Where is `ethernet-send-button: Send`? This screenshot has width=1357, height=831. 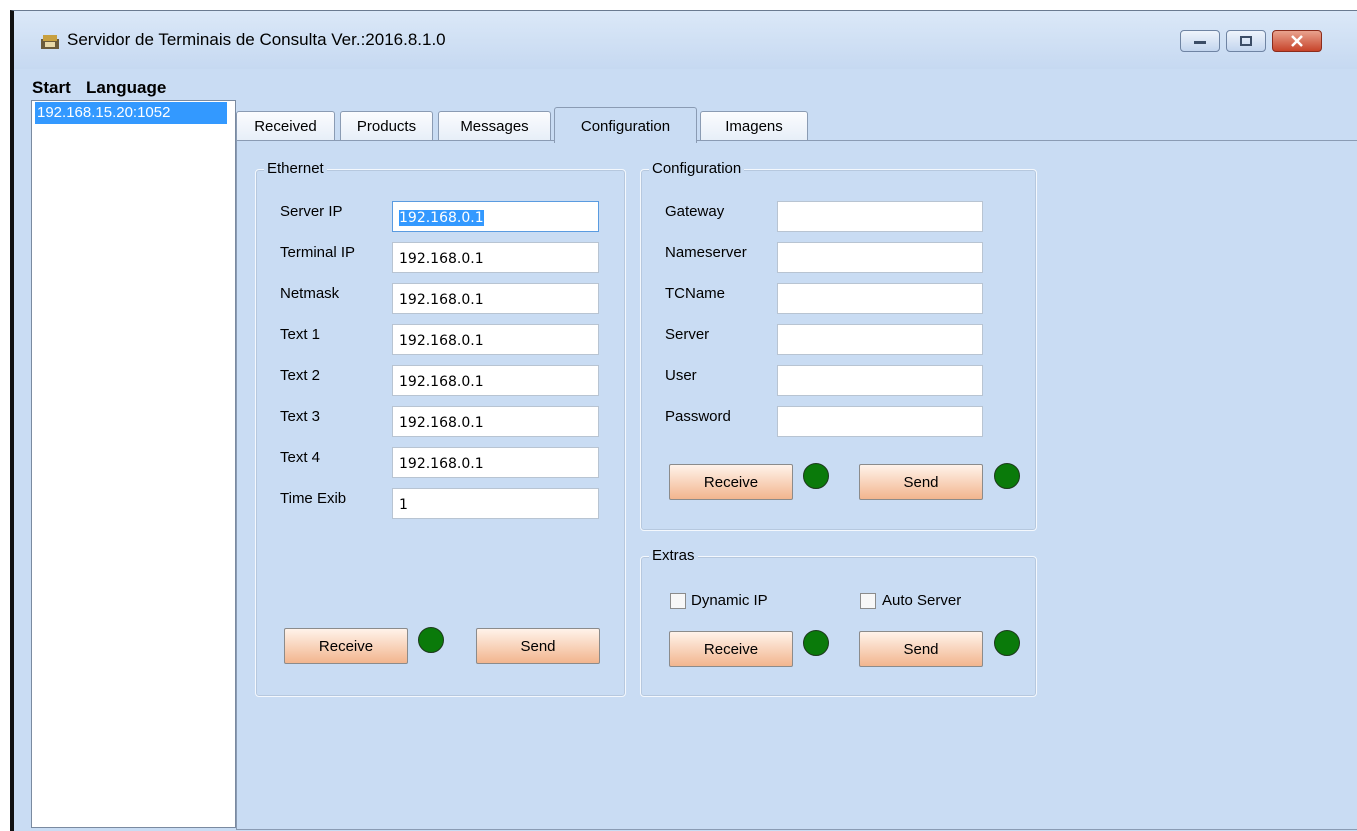
ethernet-send-button: Send is located at coordinates (538, 646).